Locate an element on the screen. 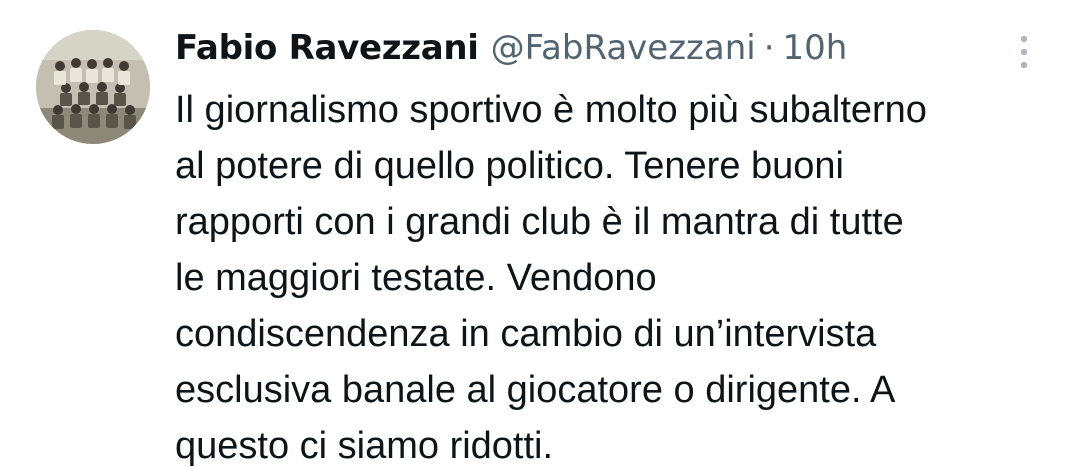 Image resolution: width=1080 pixels, height=467 pixels. more-options-button is located at coordinates (1024, 52).